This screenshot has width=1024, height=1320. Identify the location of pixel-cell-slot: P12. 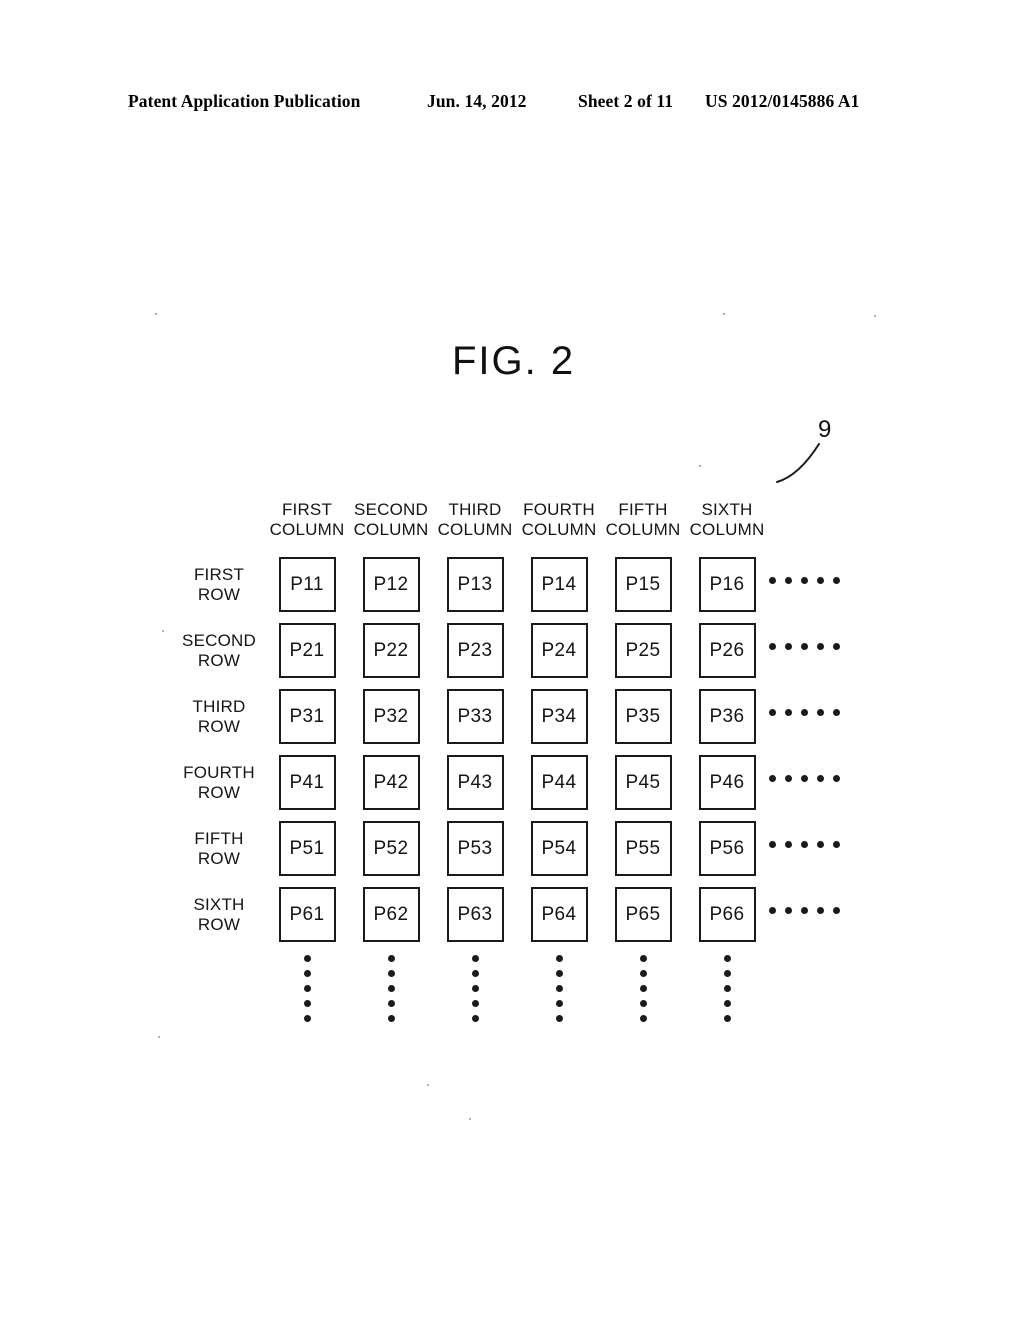
(391, 584).